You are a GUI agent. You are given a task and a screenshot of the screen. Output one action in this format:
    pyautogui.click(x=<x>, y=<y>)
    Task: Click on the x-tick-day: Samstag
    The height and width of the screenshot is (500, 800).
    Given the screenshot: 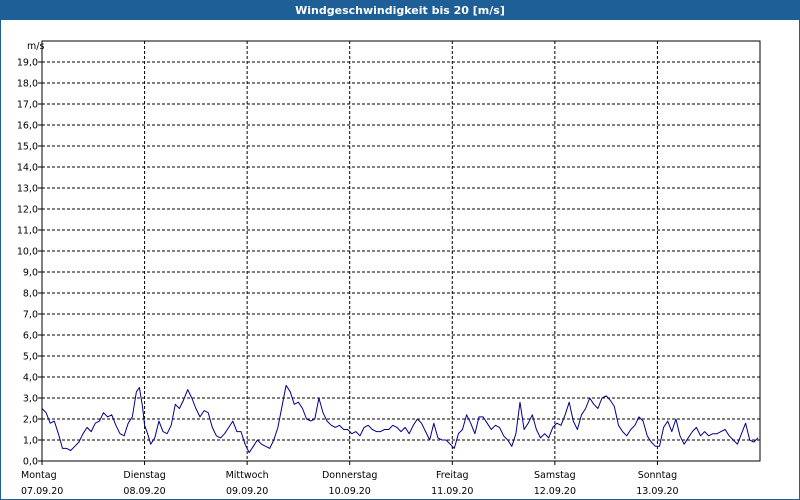 What is the action you would take?
    pyautogui.click(x=555, y=475)
    